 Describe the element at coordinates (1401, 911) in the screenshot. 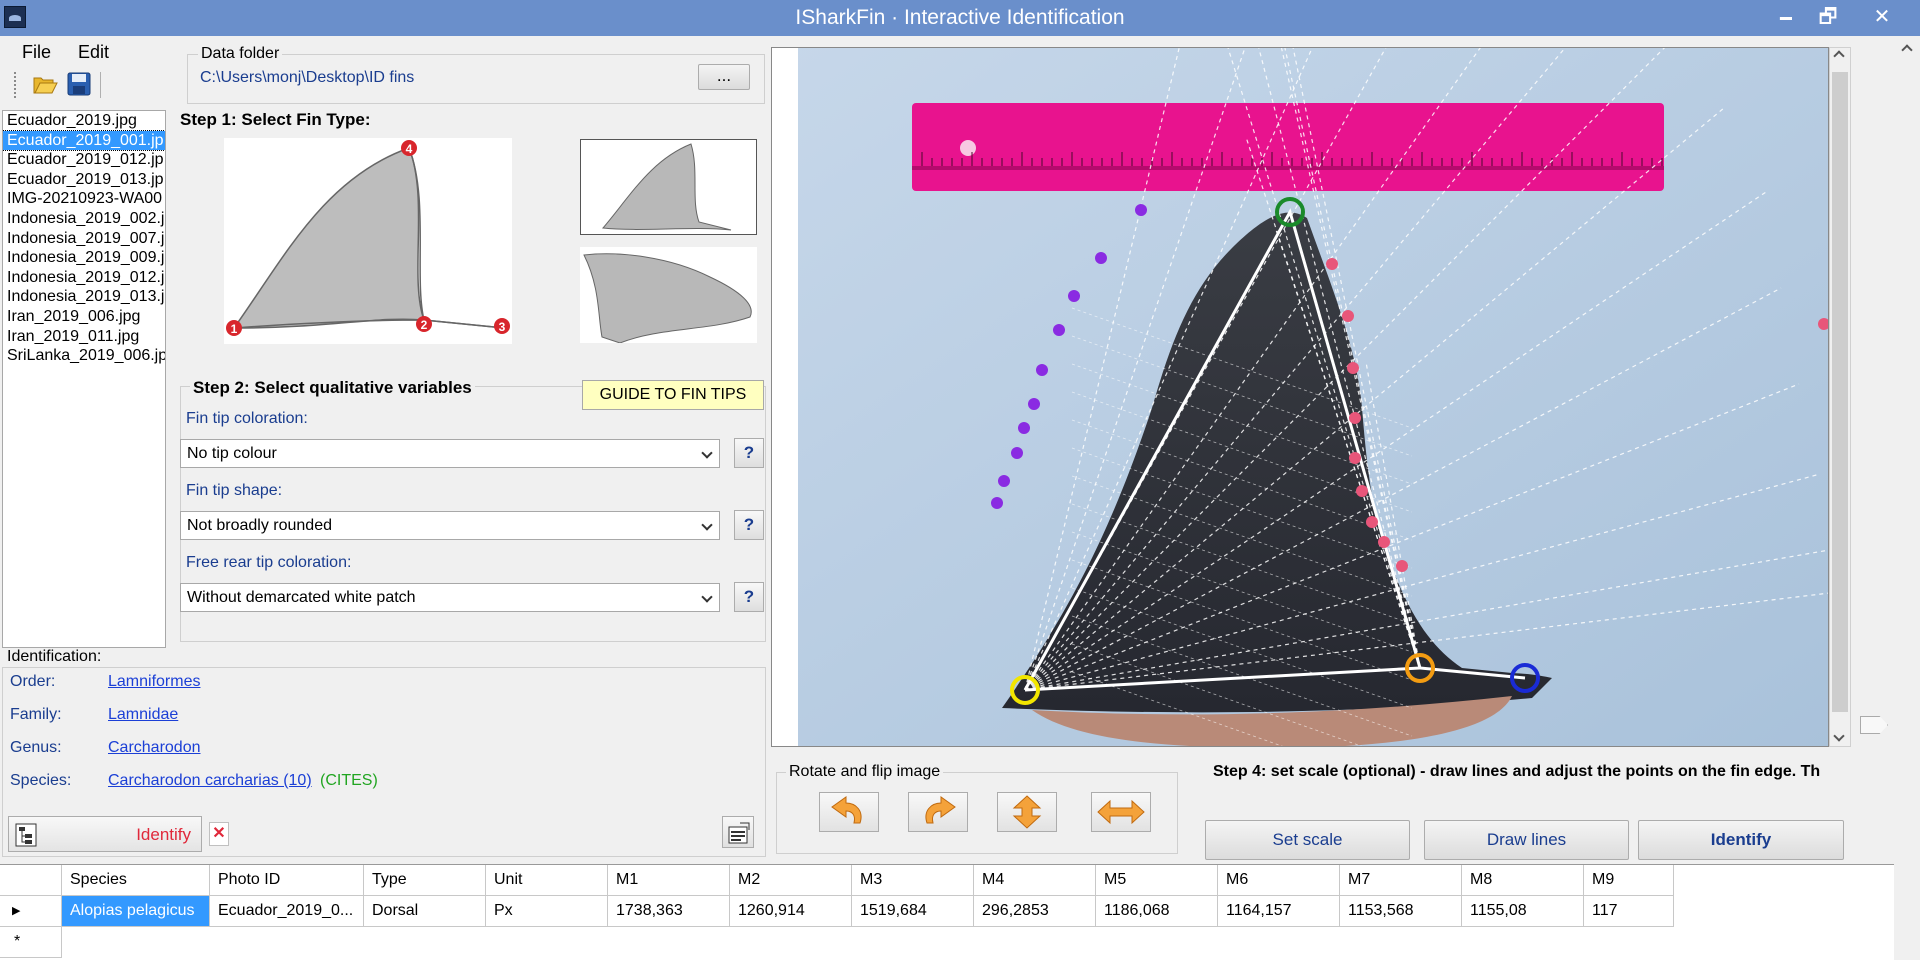

I see `table-cell: 1153,568` at that location.